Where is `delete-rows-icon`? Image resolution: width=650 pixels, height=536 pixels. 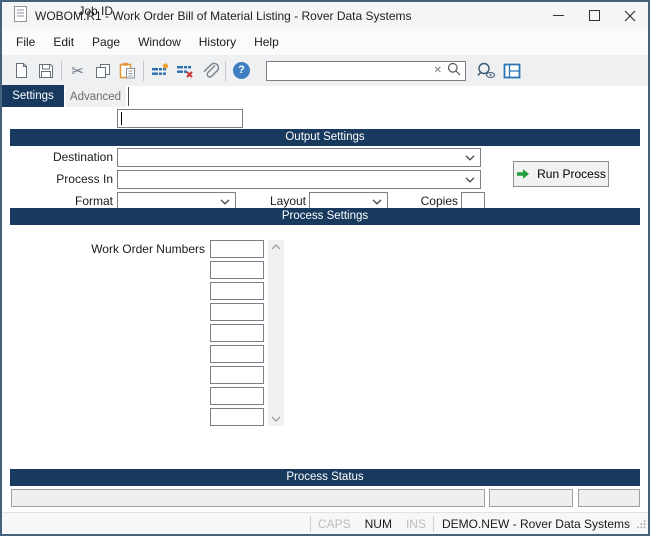 delete-rows-icon is located at coordinates (184, 71).